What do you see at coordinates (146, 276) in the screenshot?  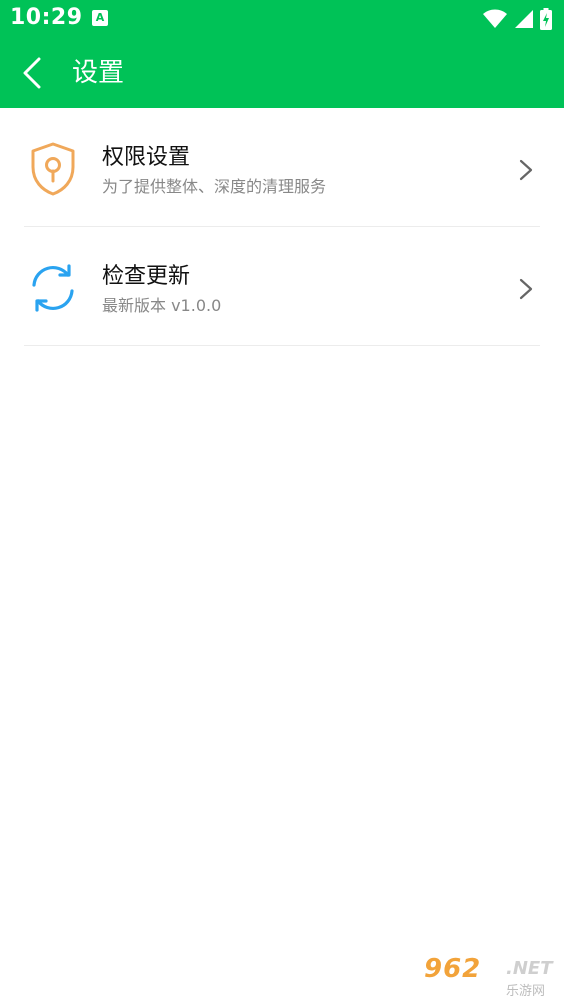 I see `settings-item-label: 检查更新` at bounding box center [146, 276].